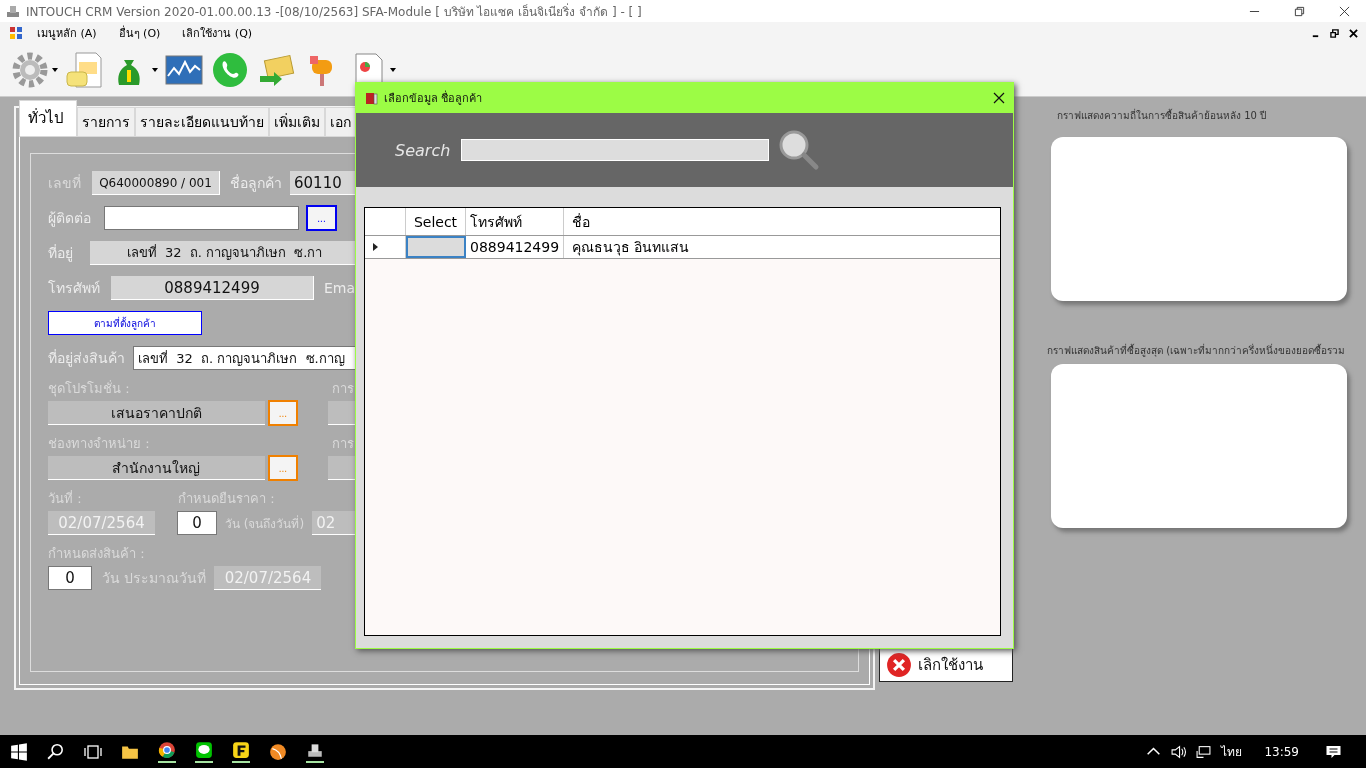 This screenshot has width=1366, height=768. I want to click on select-cell, so click(436, 247).